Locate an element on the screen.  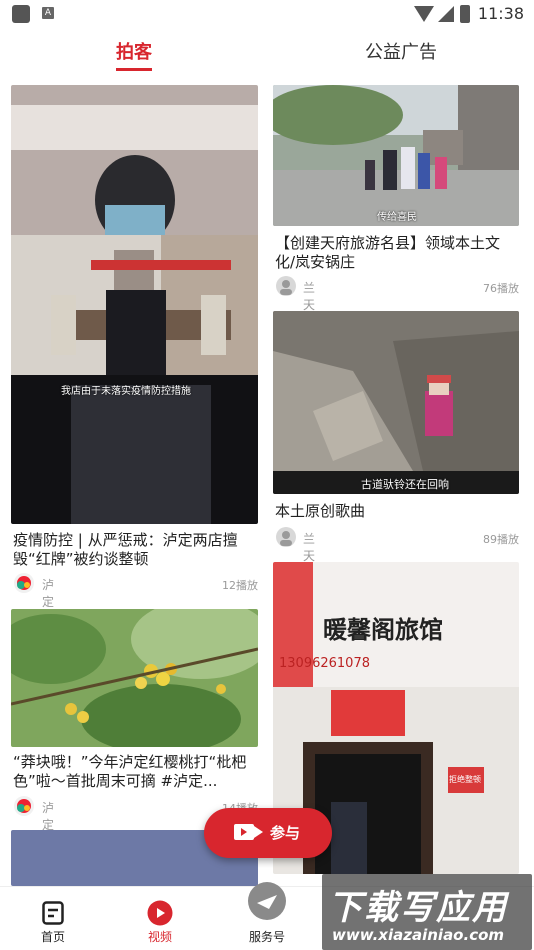
tab-public-ads: 公益广告 is located at coordinates (401, 51).